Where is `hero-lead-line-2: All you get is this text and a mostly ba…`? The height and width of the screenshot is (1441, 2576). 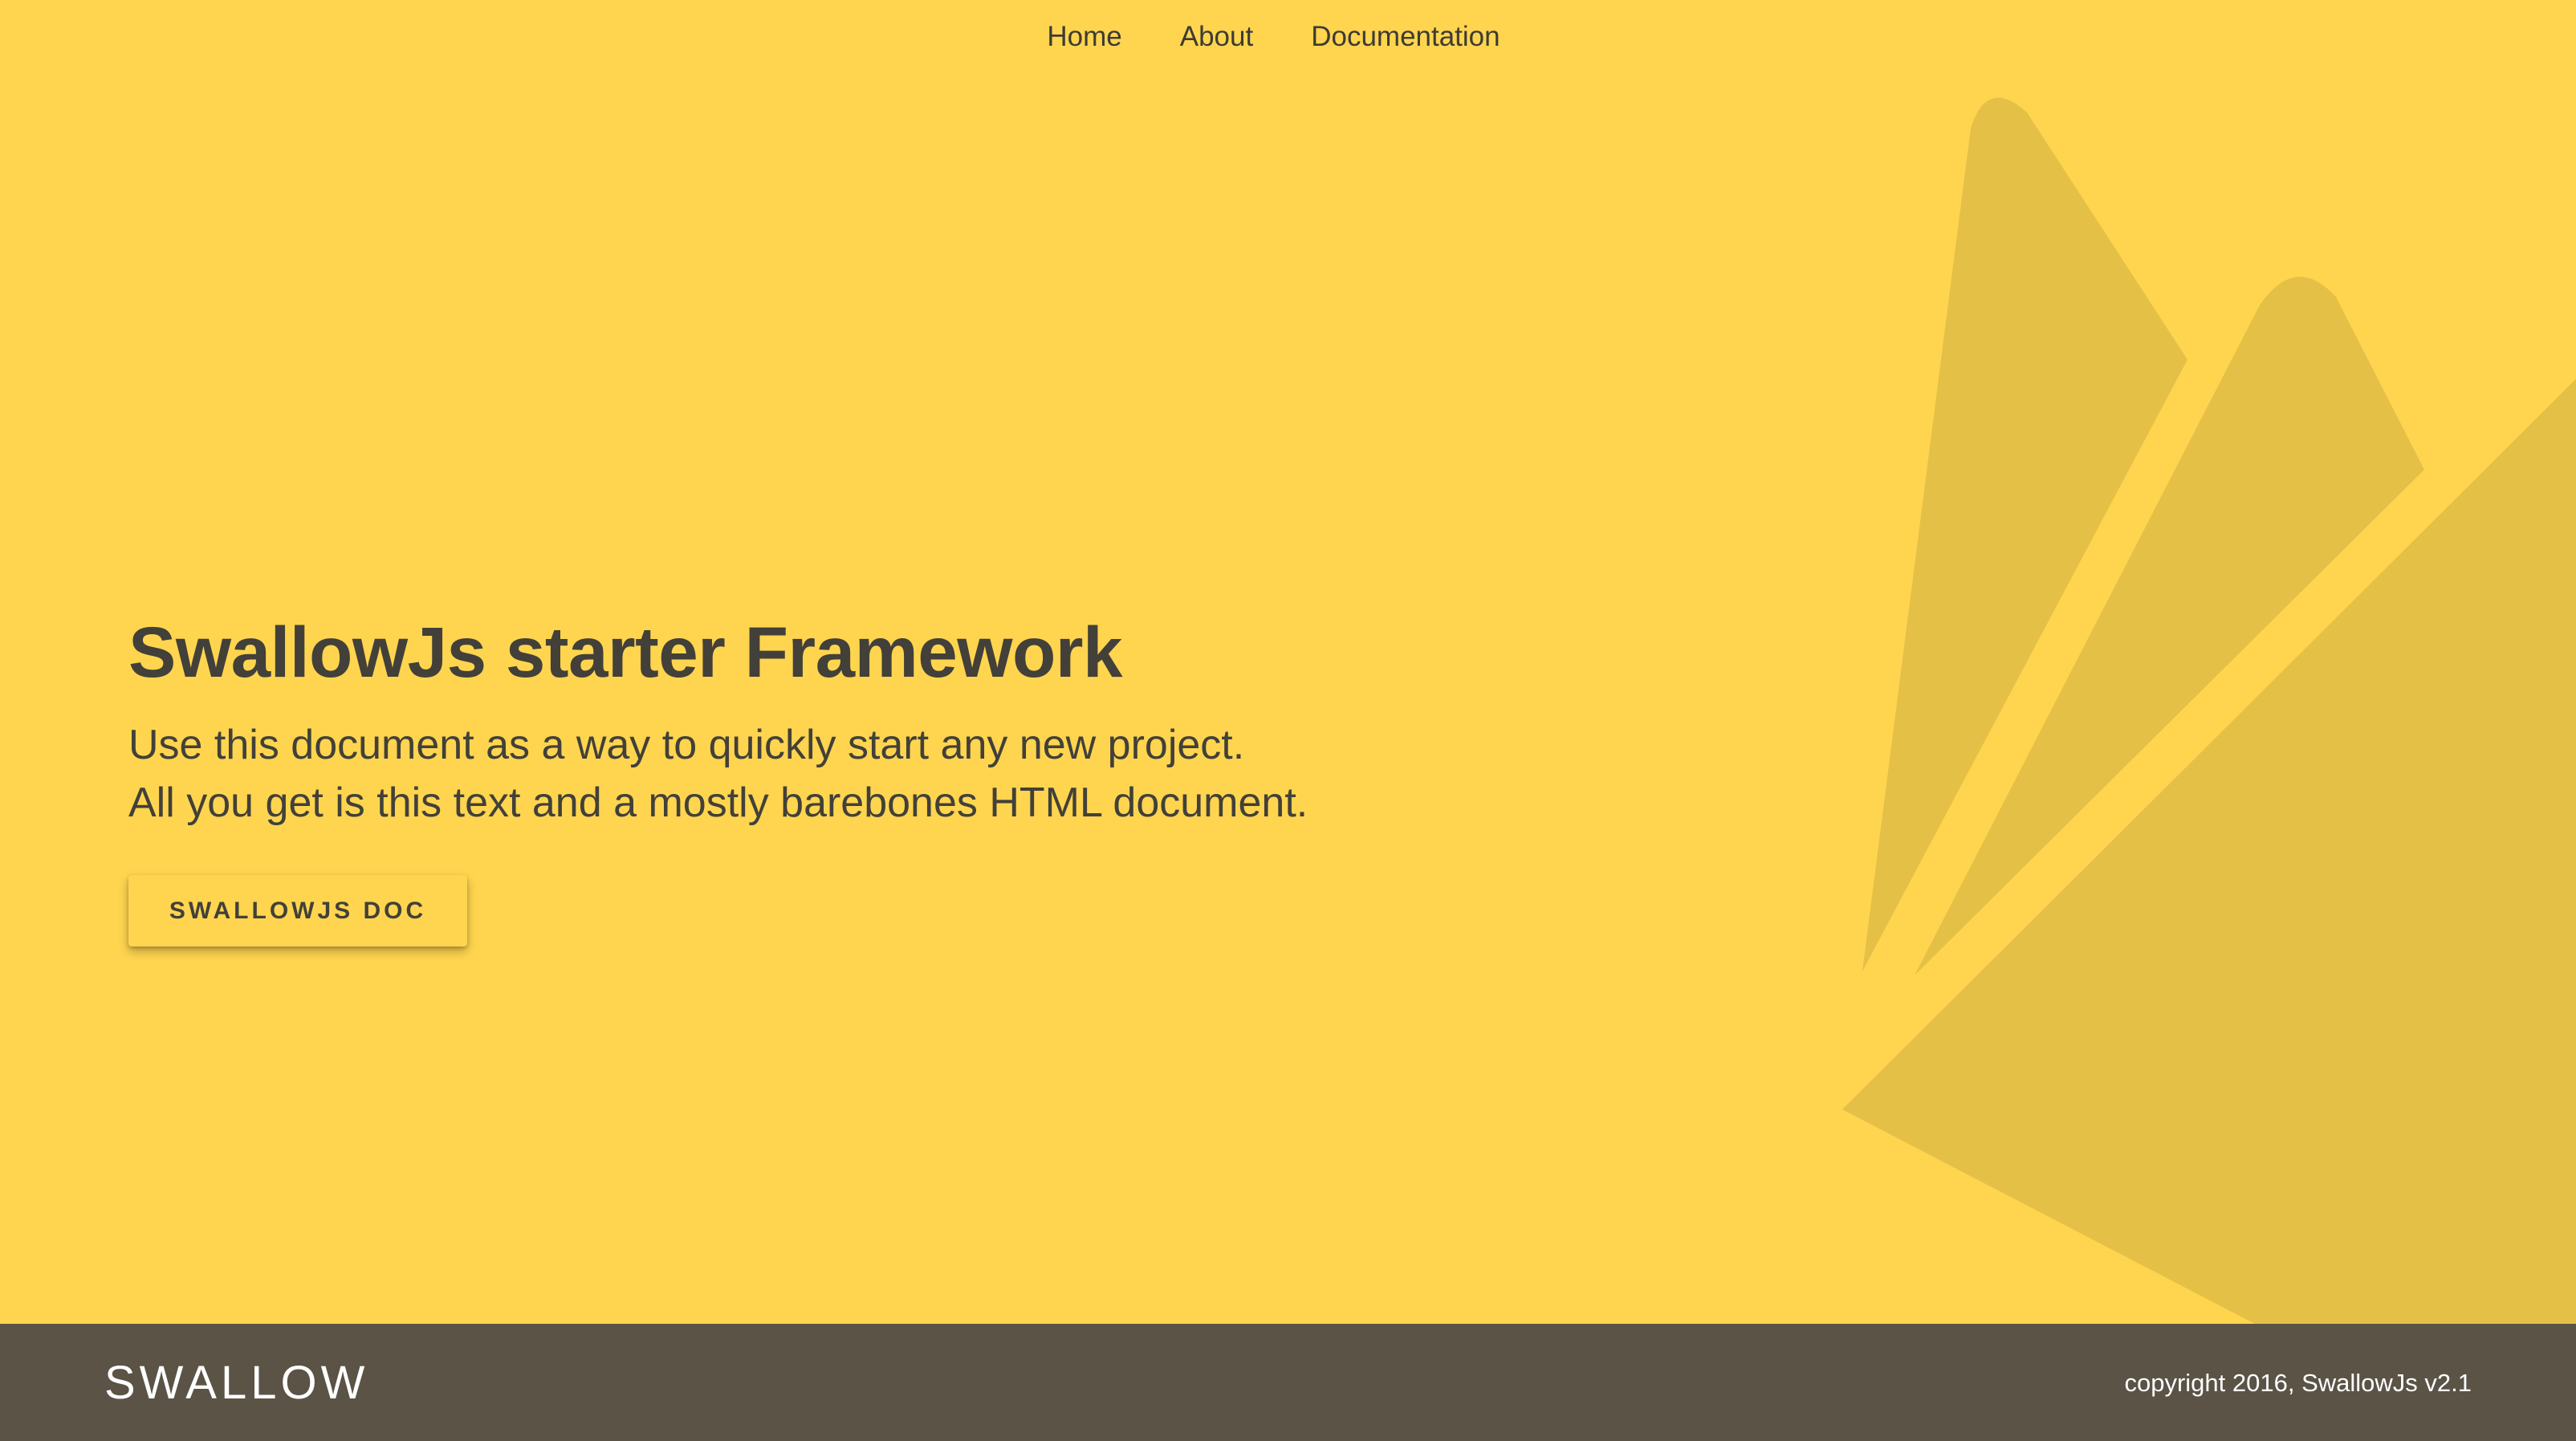 hero-lead-line-2: All you get is this text and a mostly ba… is located at coordinates (718, 803).